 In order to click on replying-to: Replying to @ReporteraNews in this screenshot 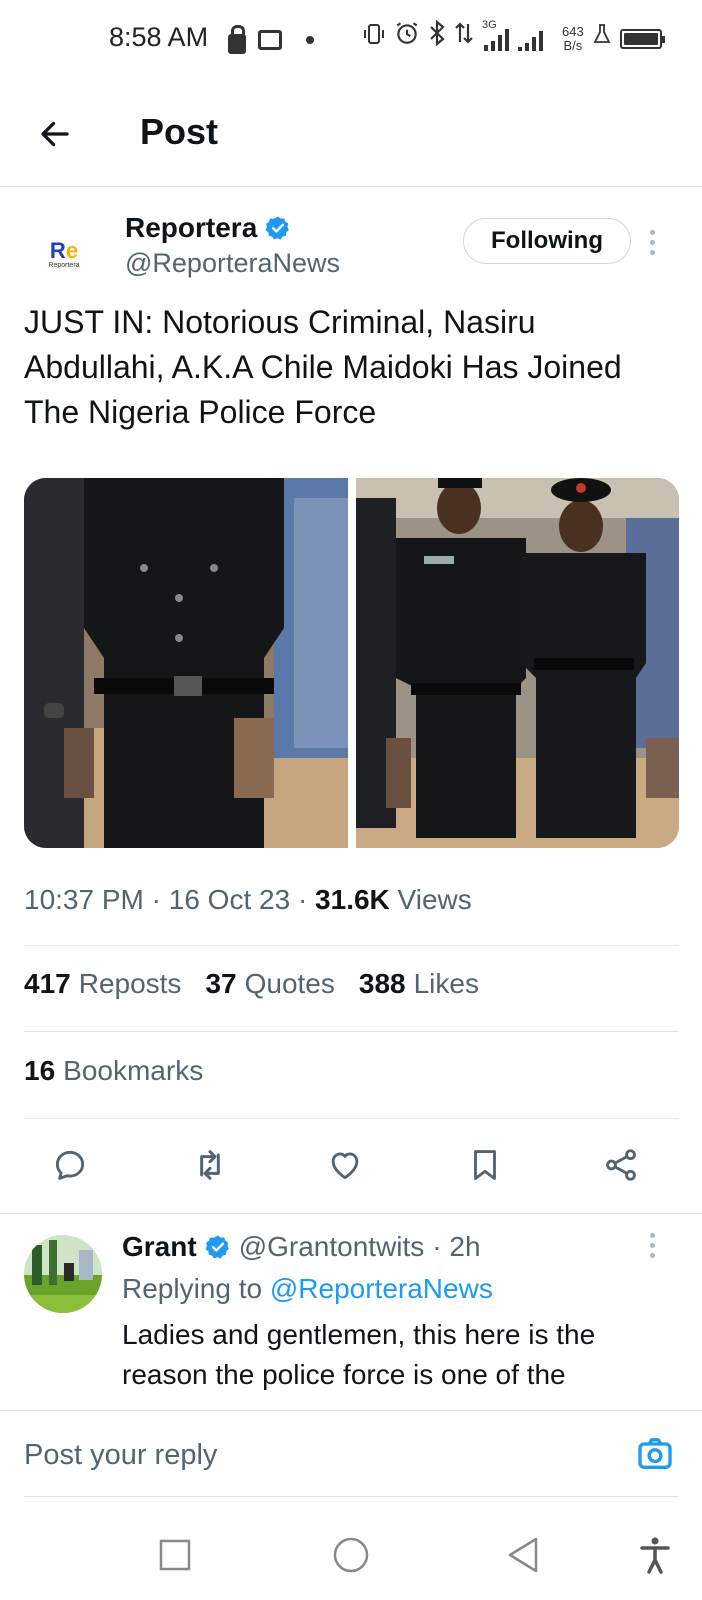, I will do `click(307, 1288)`.